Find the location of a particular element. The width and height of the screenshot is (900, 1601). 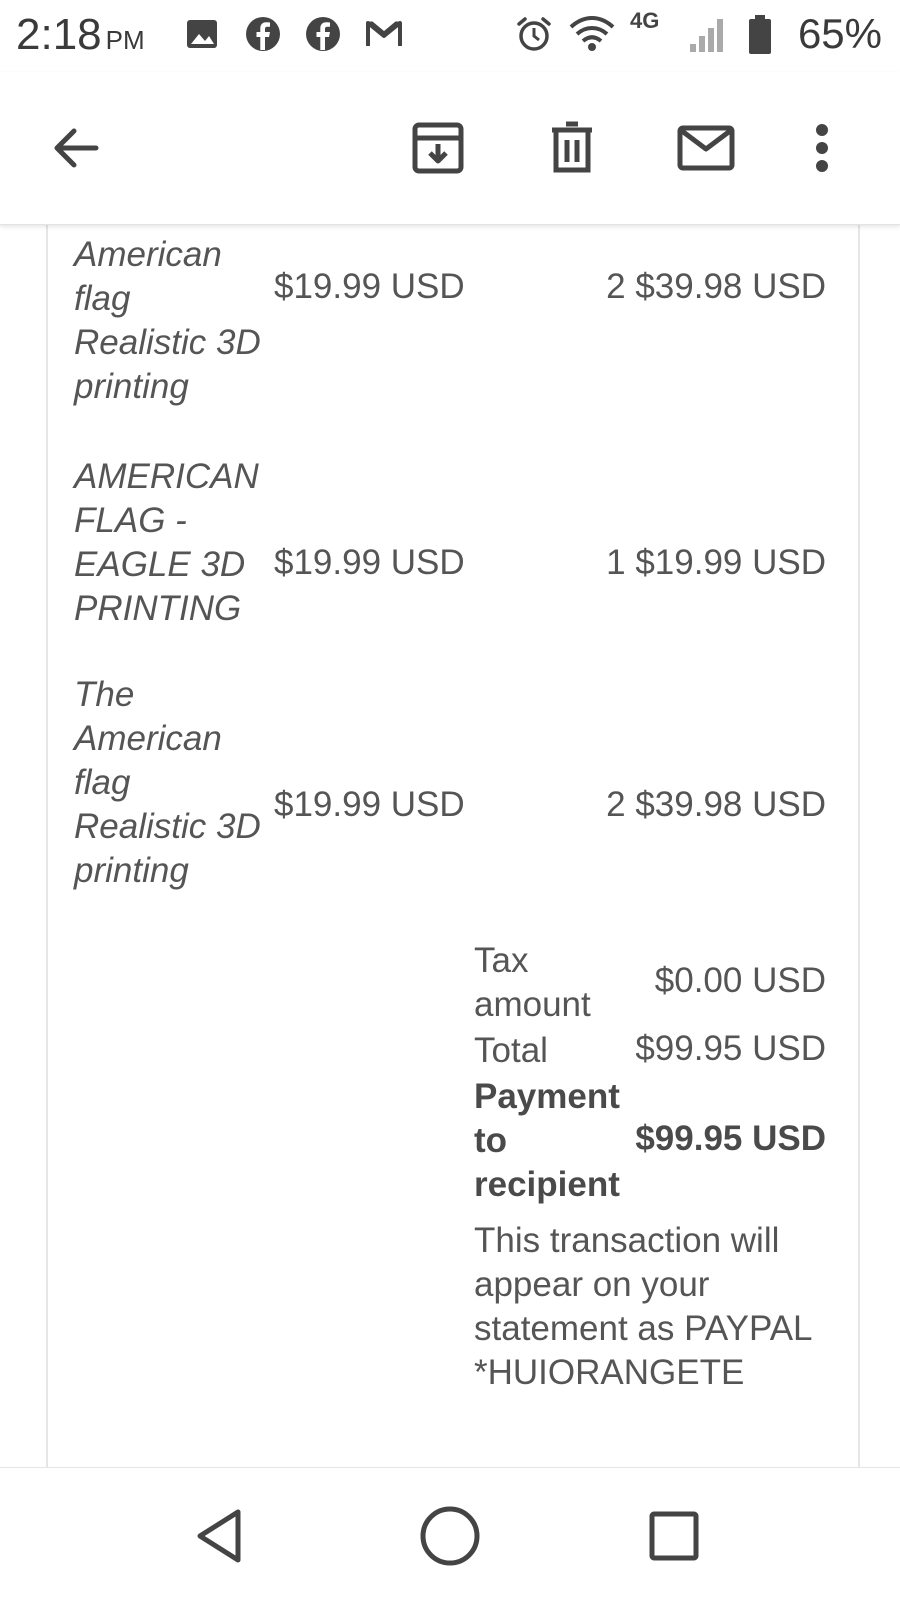

back-arrow-icon is located at coordinates (76, 148).